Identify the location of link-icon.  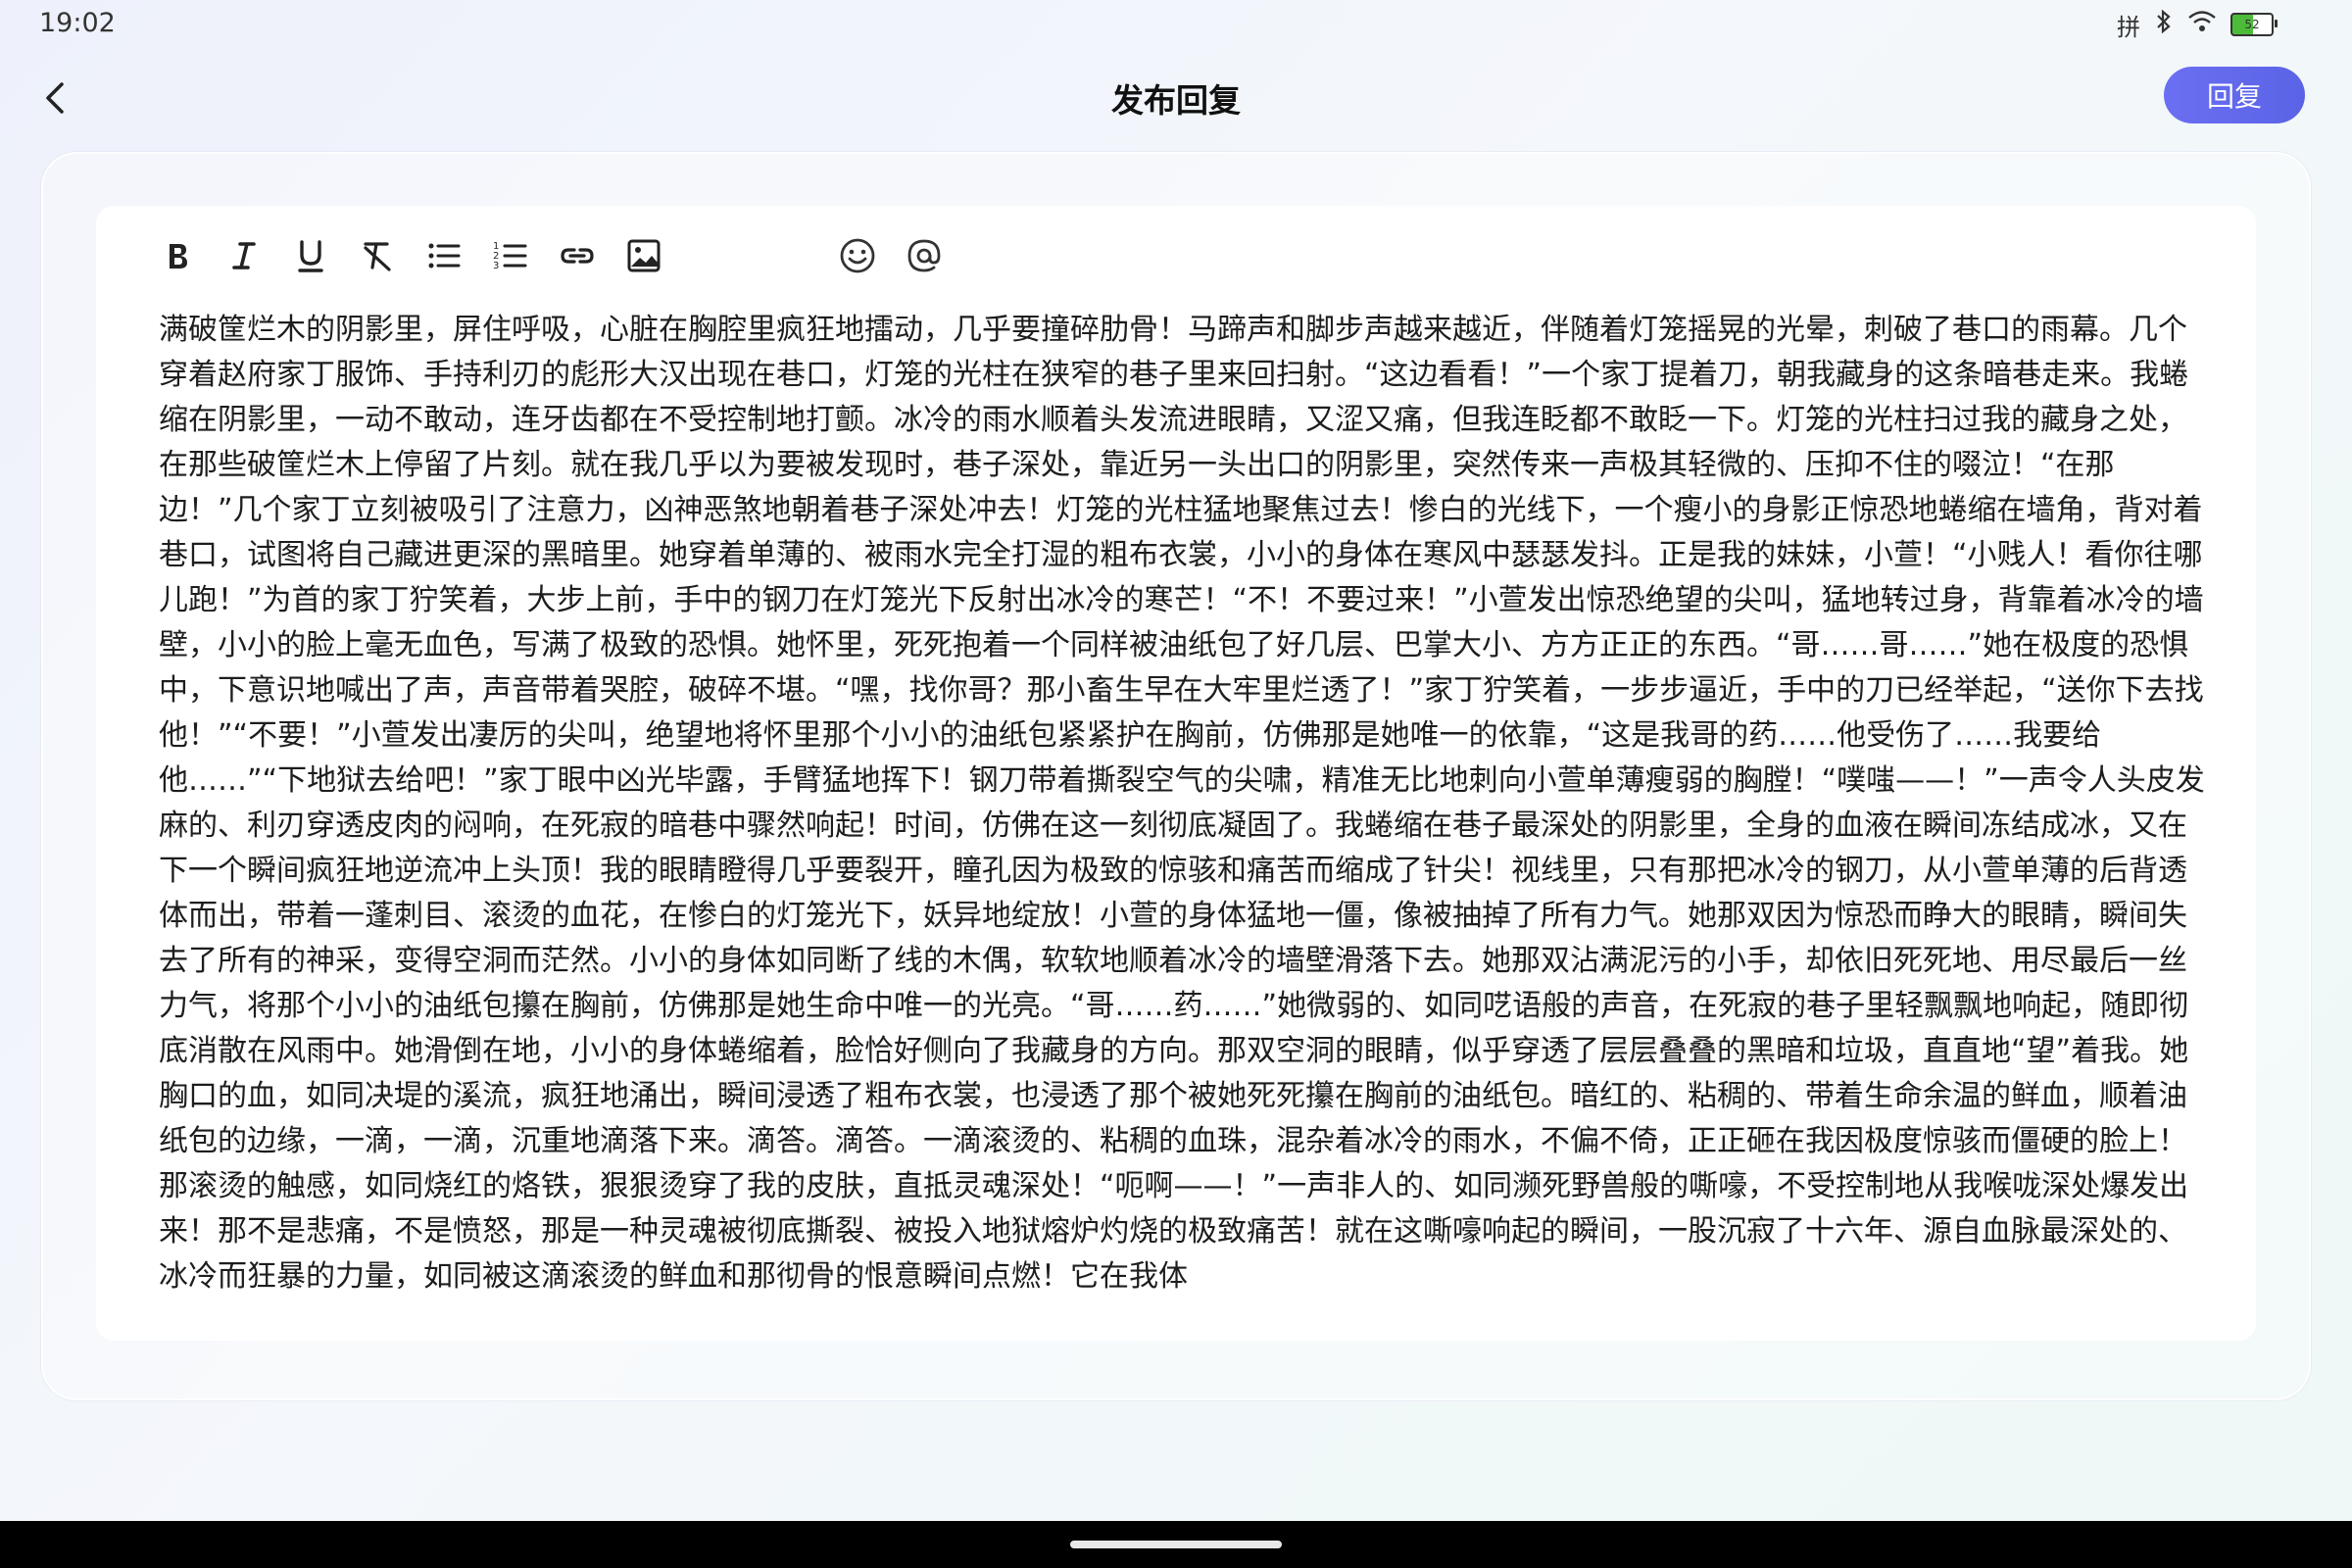
(577, 256).